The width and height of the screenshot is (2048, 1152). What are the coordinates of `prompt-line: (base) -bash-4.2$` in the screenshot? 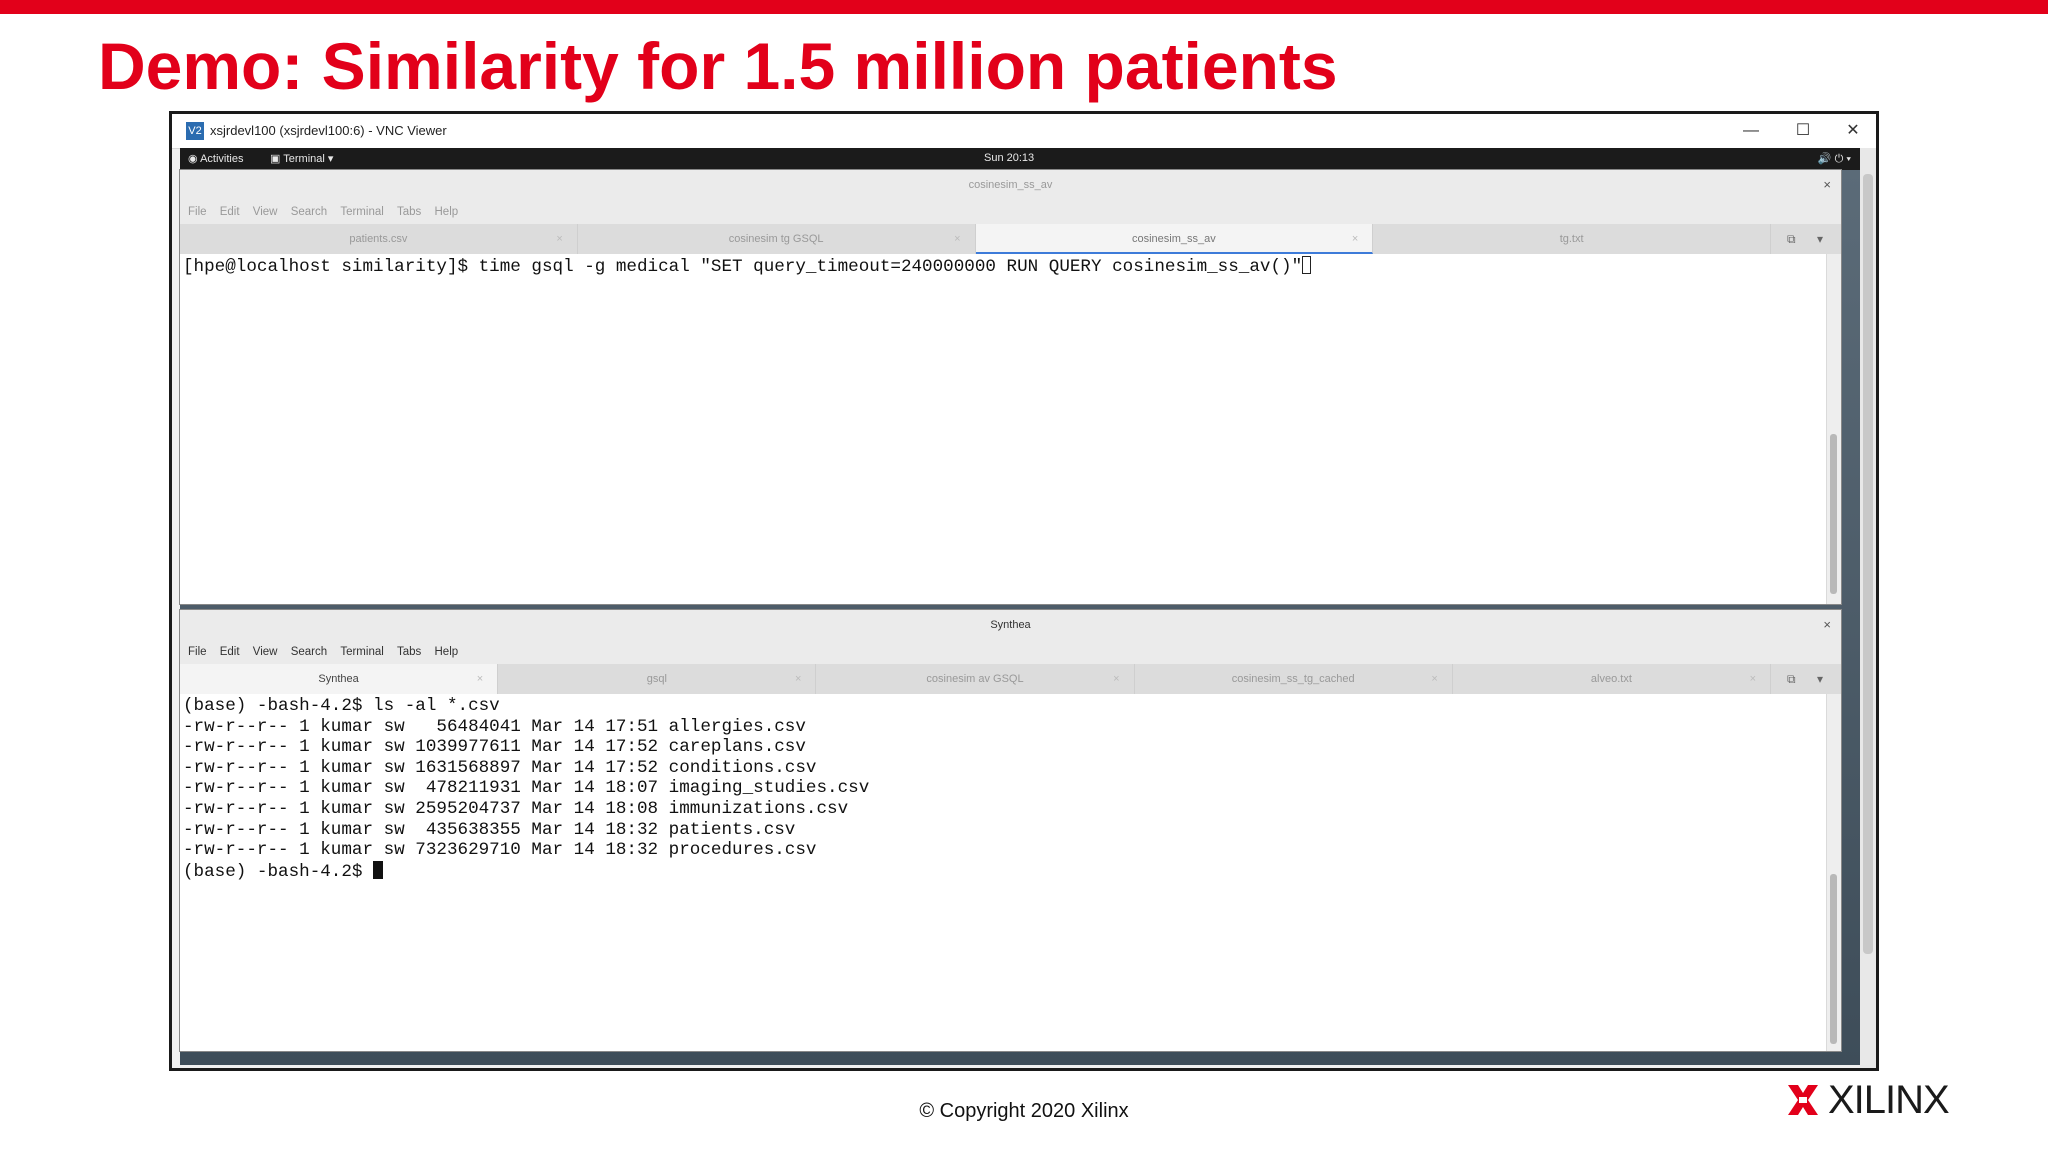 It's located at (1002, 871).